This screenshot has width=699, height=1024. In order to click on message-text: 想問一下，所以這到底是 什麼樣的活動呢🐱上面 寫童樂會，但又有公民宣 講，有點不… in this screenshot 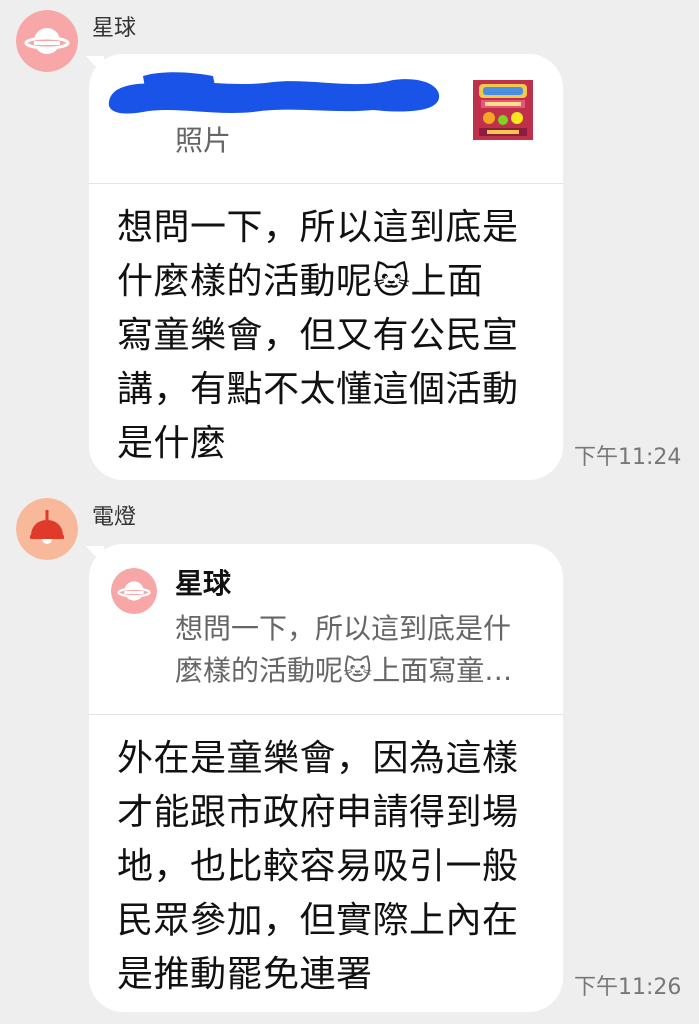, I will do `click(318, 335)`.